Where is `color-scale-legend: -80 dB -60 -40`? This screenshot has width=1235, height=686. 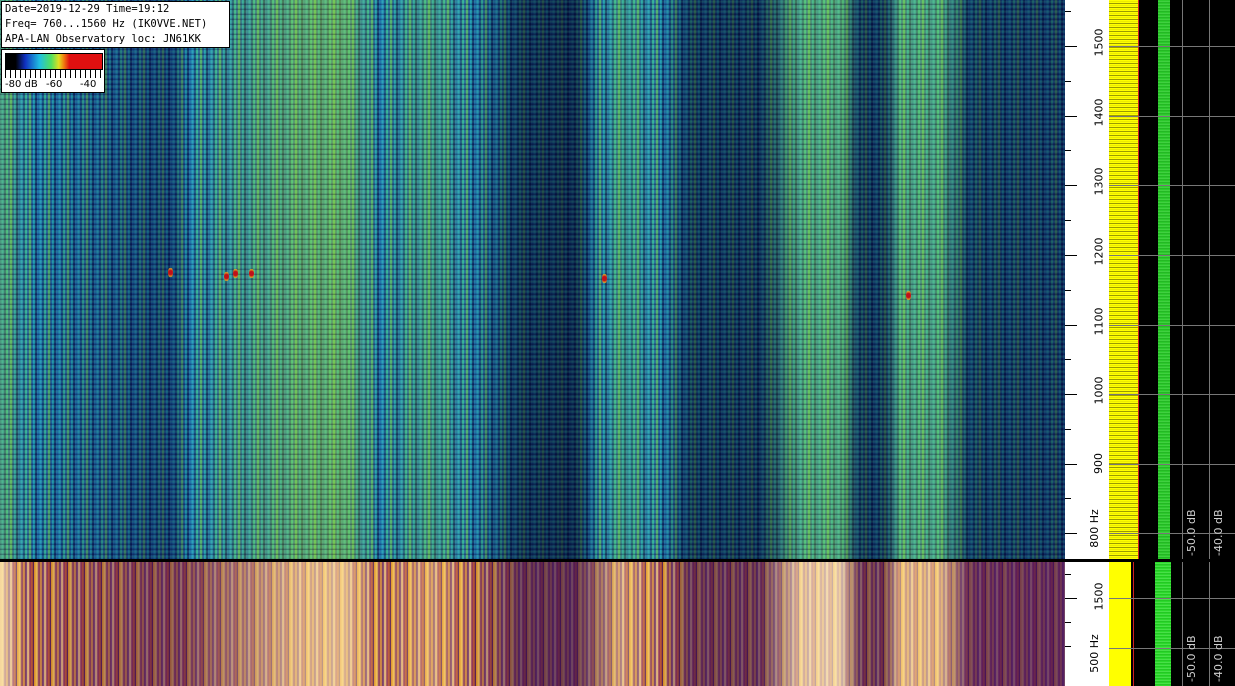 color-scale-legend: -80 dB -60 -40 is located at coordinates (53, 71).